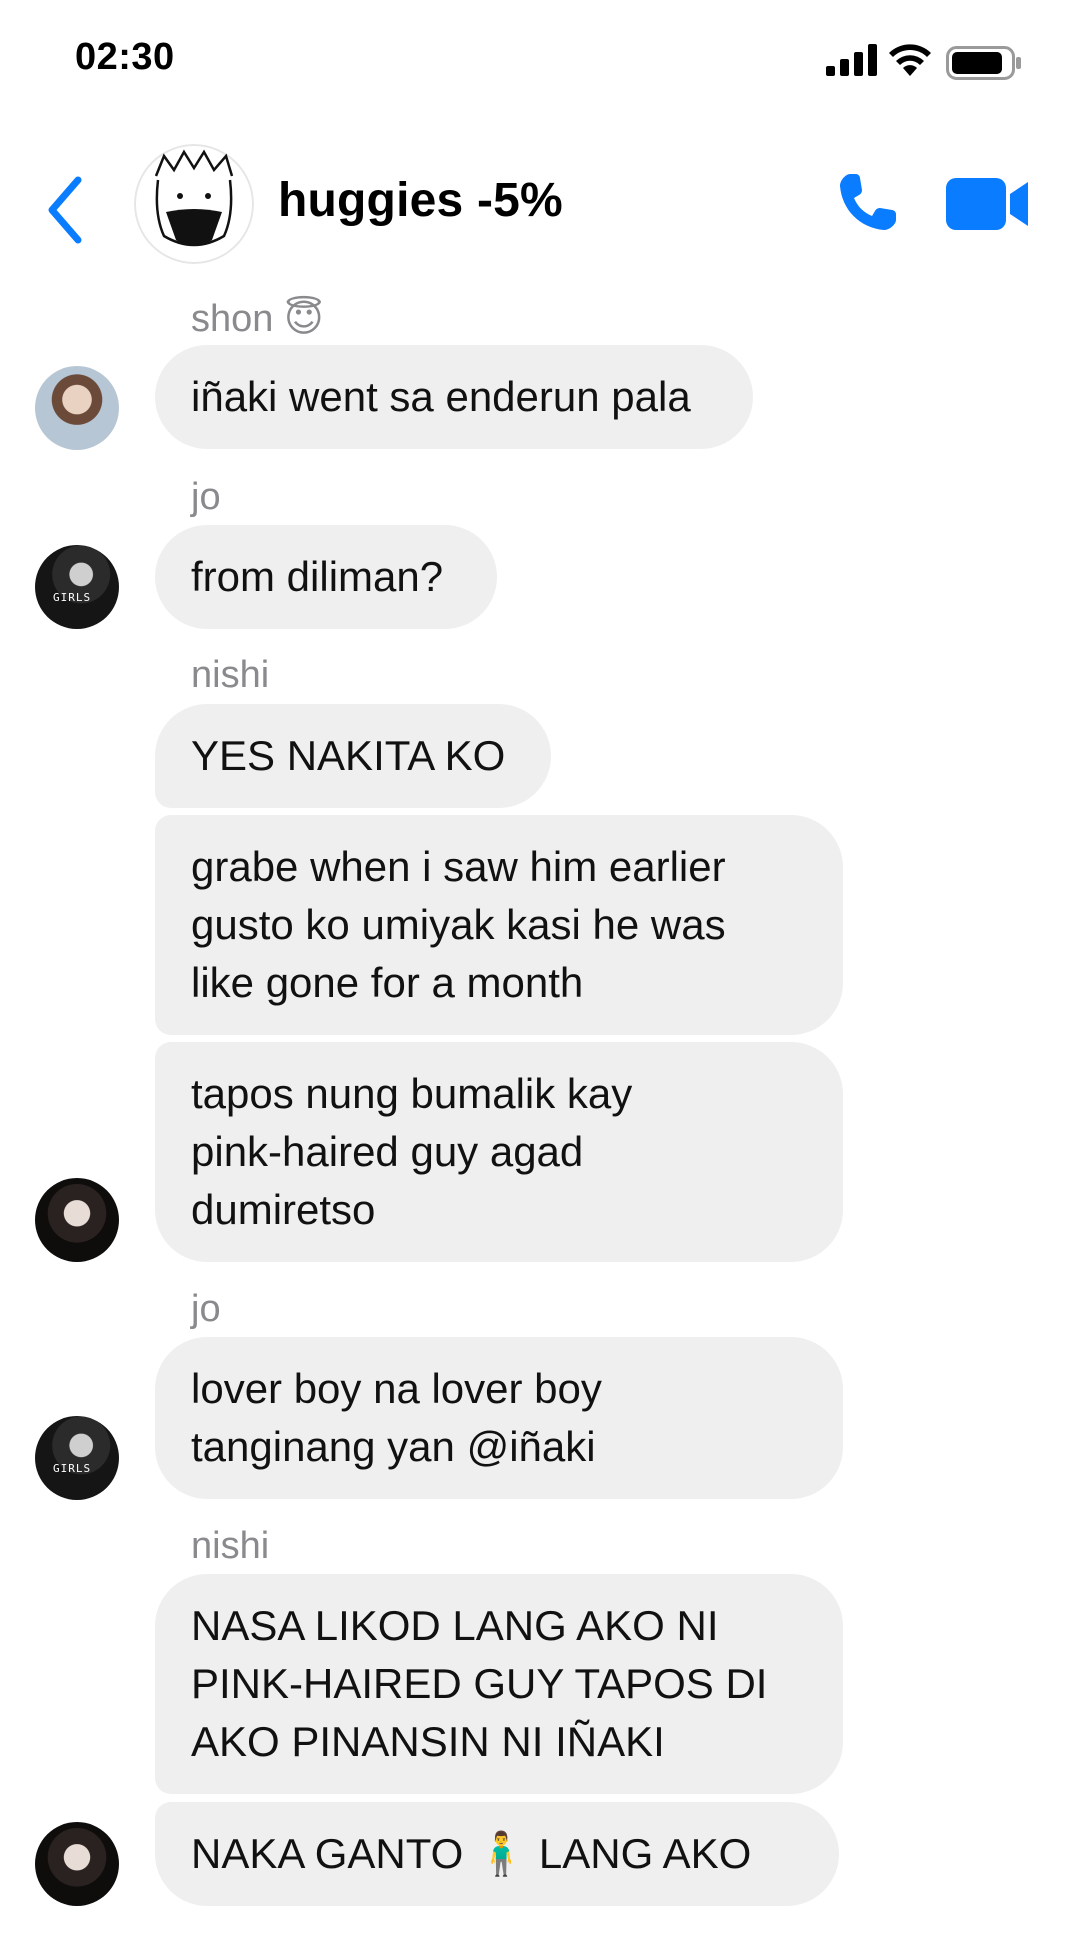  What do you see at coordinates (540, 60) in the screenshot?
I see `status-bar: 02:30` at bounding box center [540, 60].